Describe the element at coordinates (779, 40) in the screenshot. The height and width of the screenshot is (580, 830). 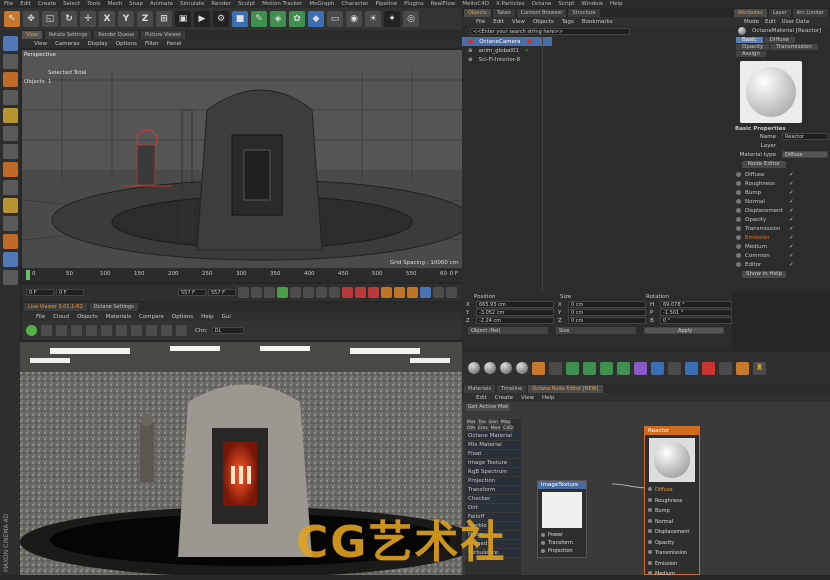
I see `subtab-diffuse: Diffuse` at that location.